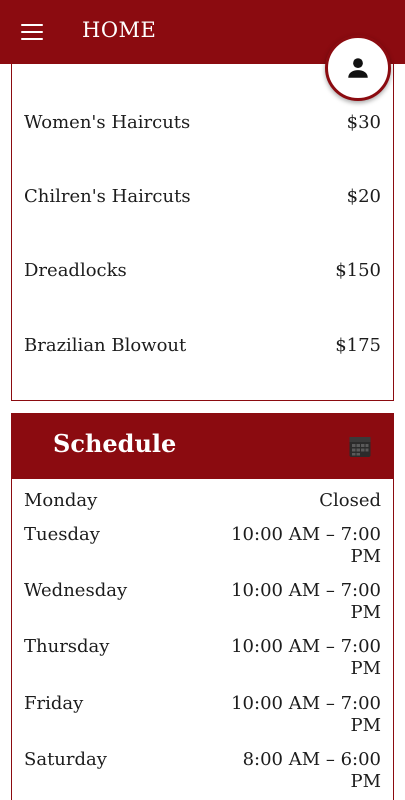 This screenshot has height=800, width=405. I want to click on service-name: Women's Haircuts, so click(107, 122).